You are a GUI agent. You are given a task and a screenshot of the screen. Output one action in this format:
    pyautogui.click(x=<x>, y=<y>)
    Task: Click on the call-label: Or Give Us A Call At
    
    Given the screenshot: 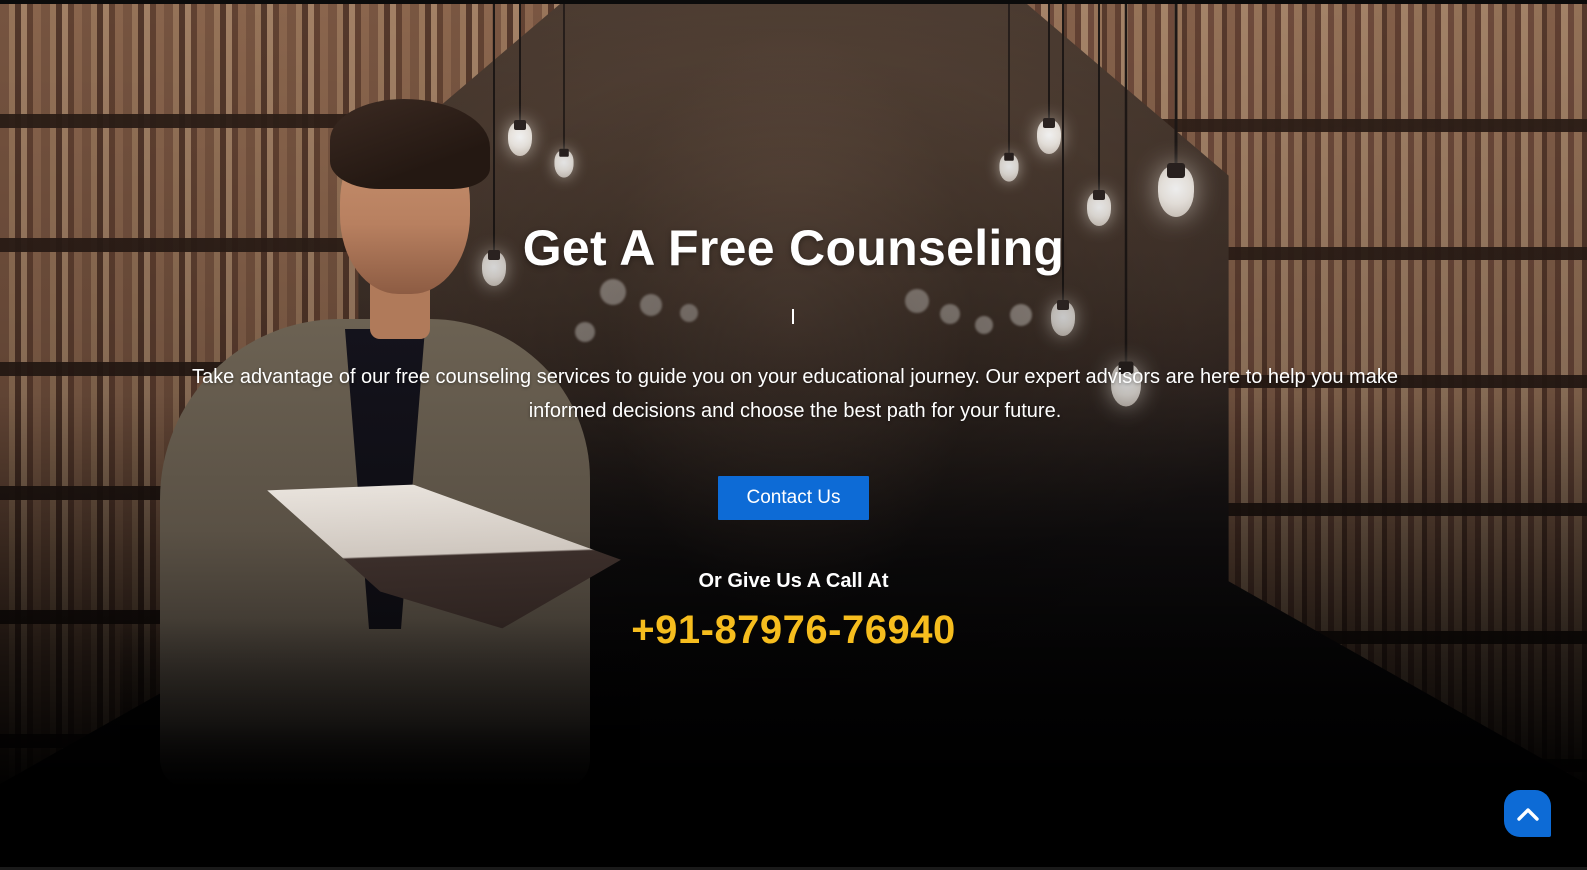 What is the action you would take?
    pyautogui.click(x=793, y=581)
    